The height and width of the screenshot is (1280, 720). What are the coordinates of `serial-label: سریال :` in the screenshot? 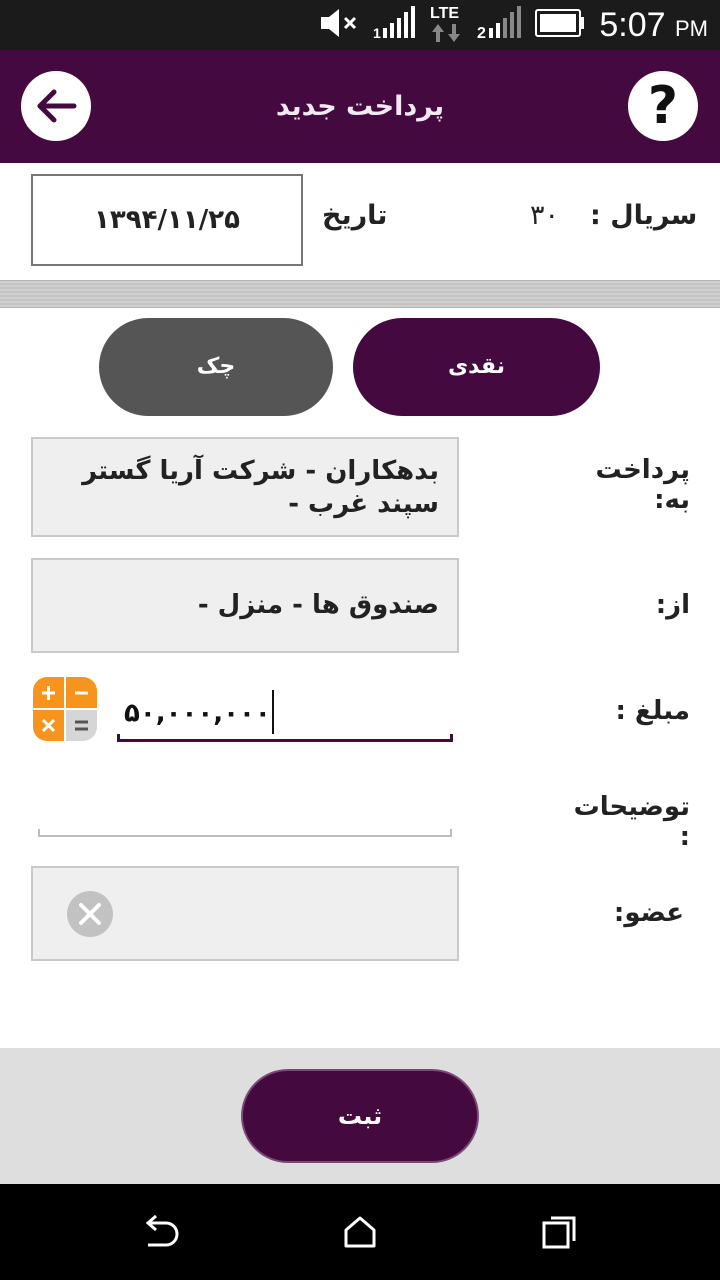 It's located at (644, 215).